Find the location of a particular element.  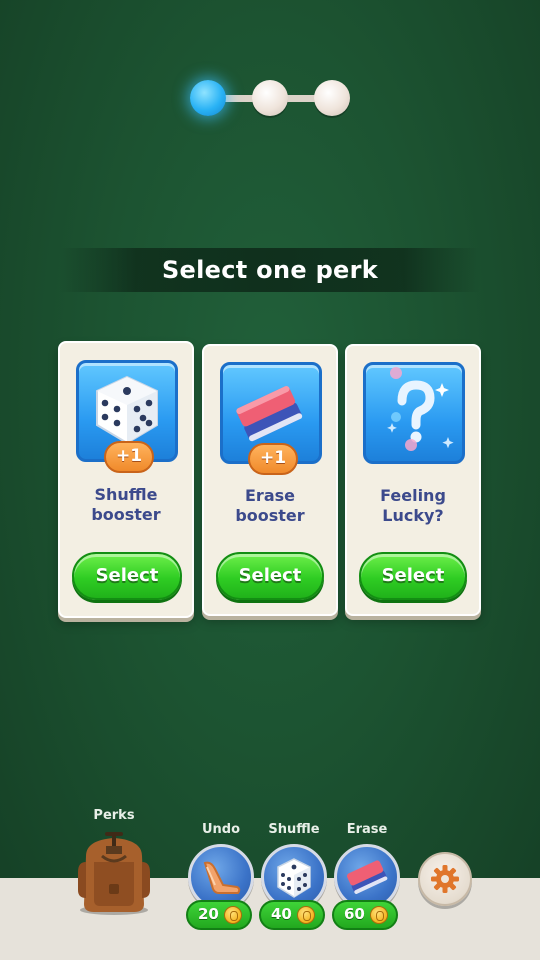

perk-name-line1: Erase is located at coordinates (270, 495).